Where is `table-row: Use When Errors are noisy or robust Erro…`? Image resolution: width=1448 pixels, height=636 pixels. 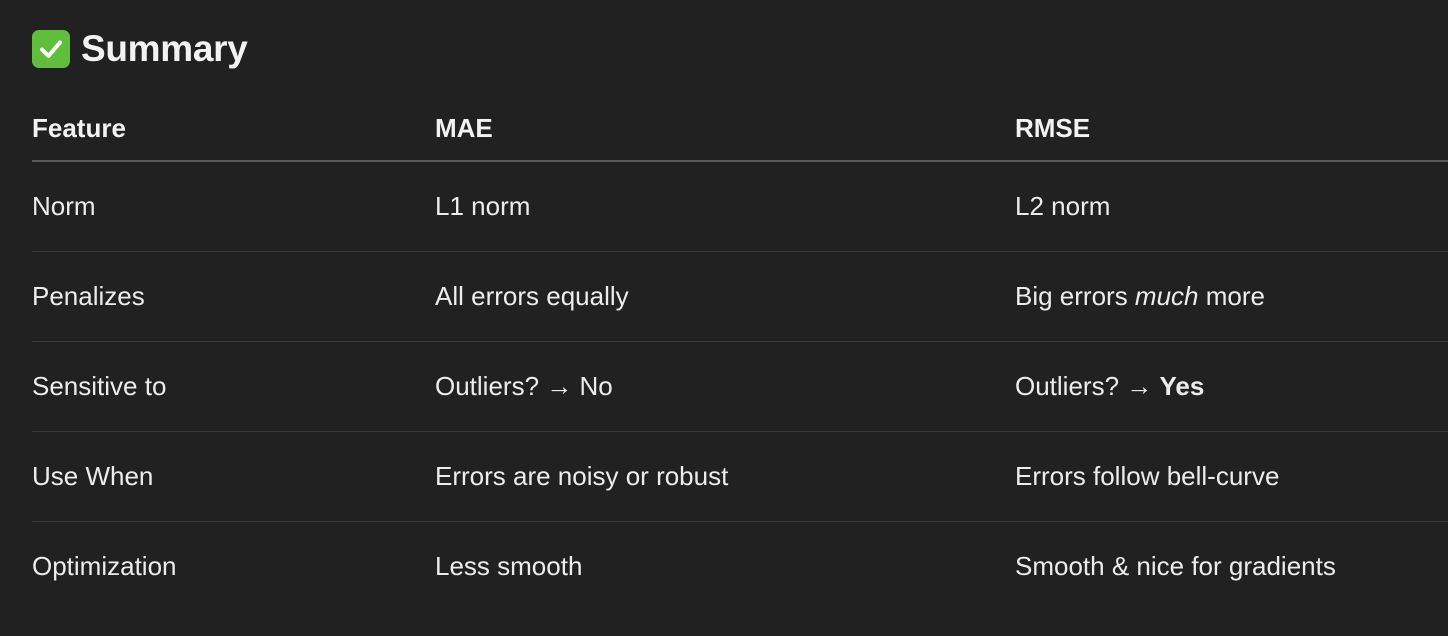 table-row: Use When Errors are noisy or robust Erro… is located at coordinates (740, 476).